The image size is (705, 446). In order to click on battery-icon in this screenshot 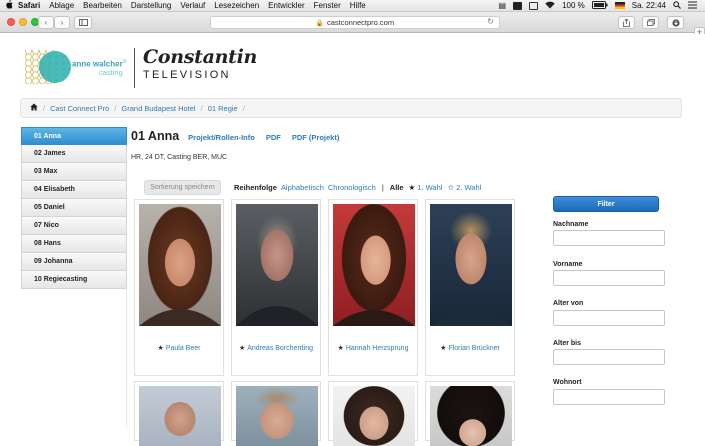, I will do `click(599, 5)`.